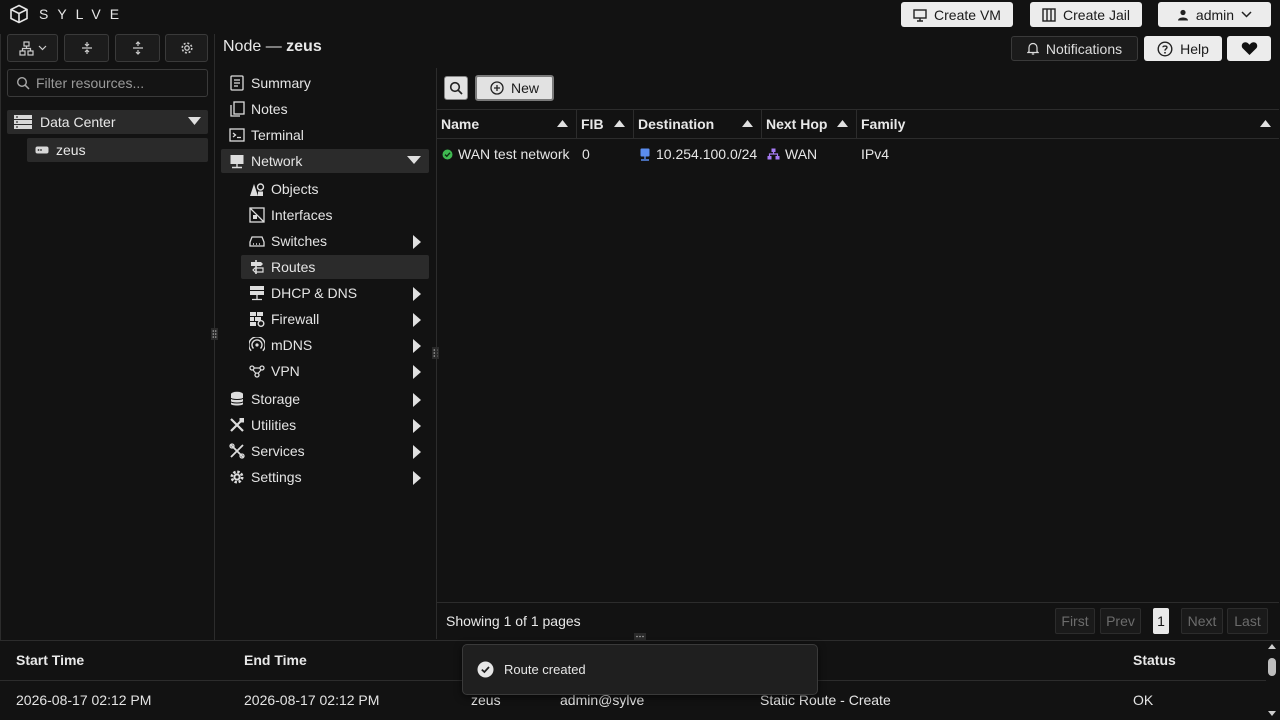  I want to click on log-cell-status: OK, so click(1143, 700).